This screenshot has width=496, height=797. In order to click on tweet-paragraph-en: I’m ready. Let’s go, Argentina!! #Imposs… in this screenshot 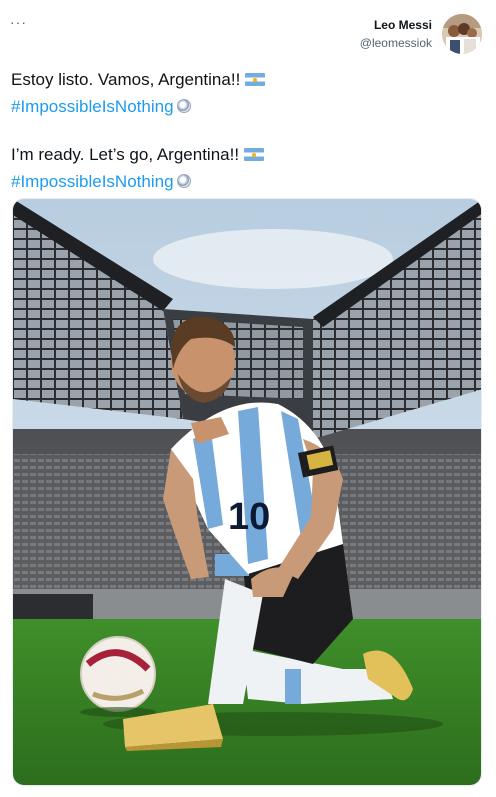, I will do `click(138, 168)`.